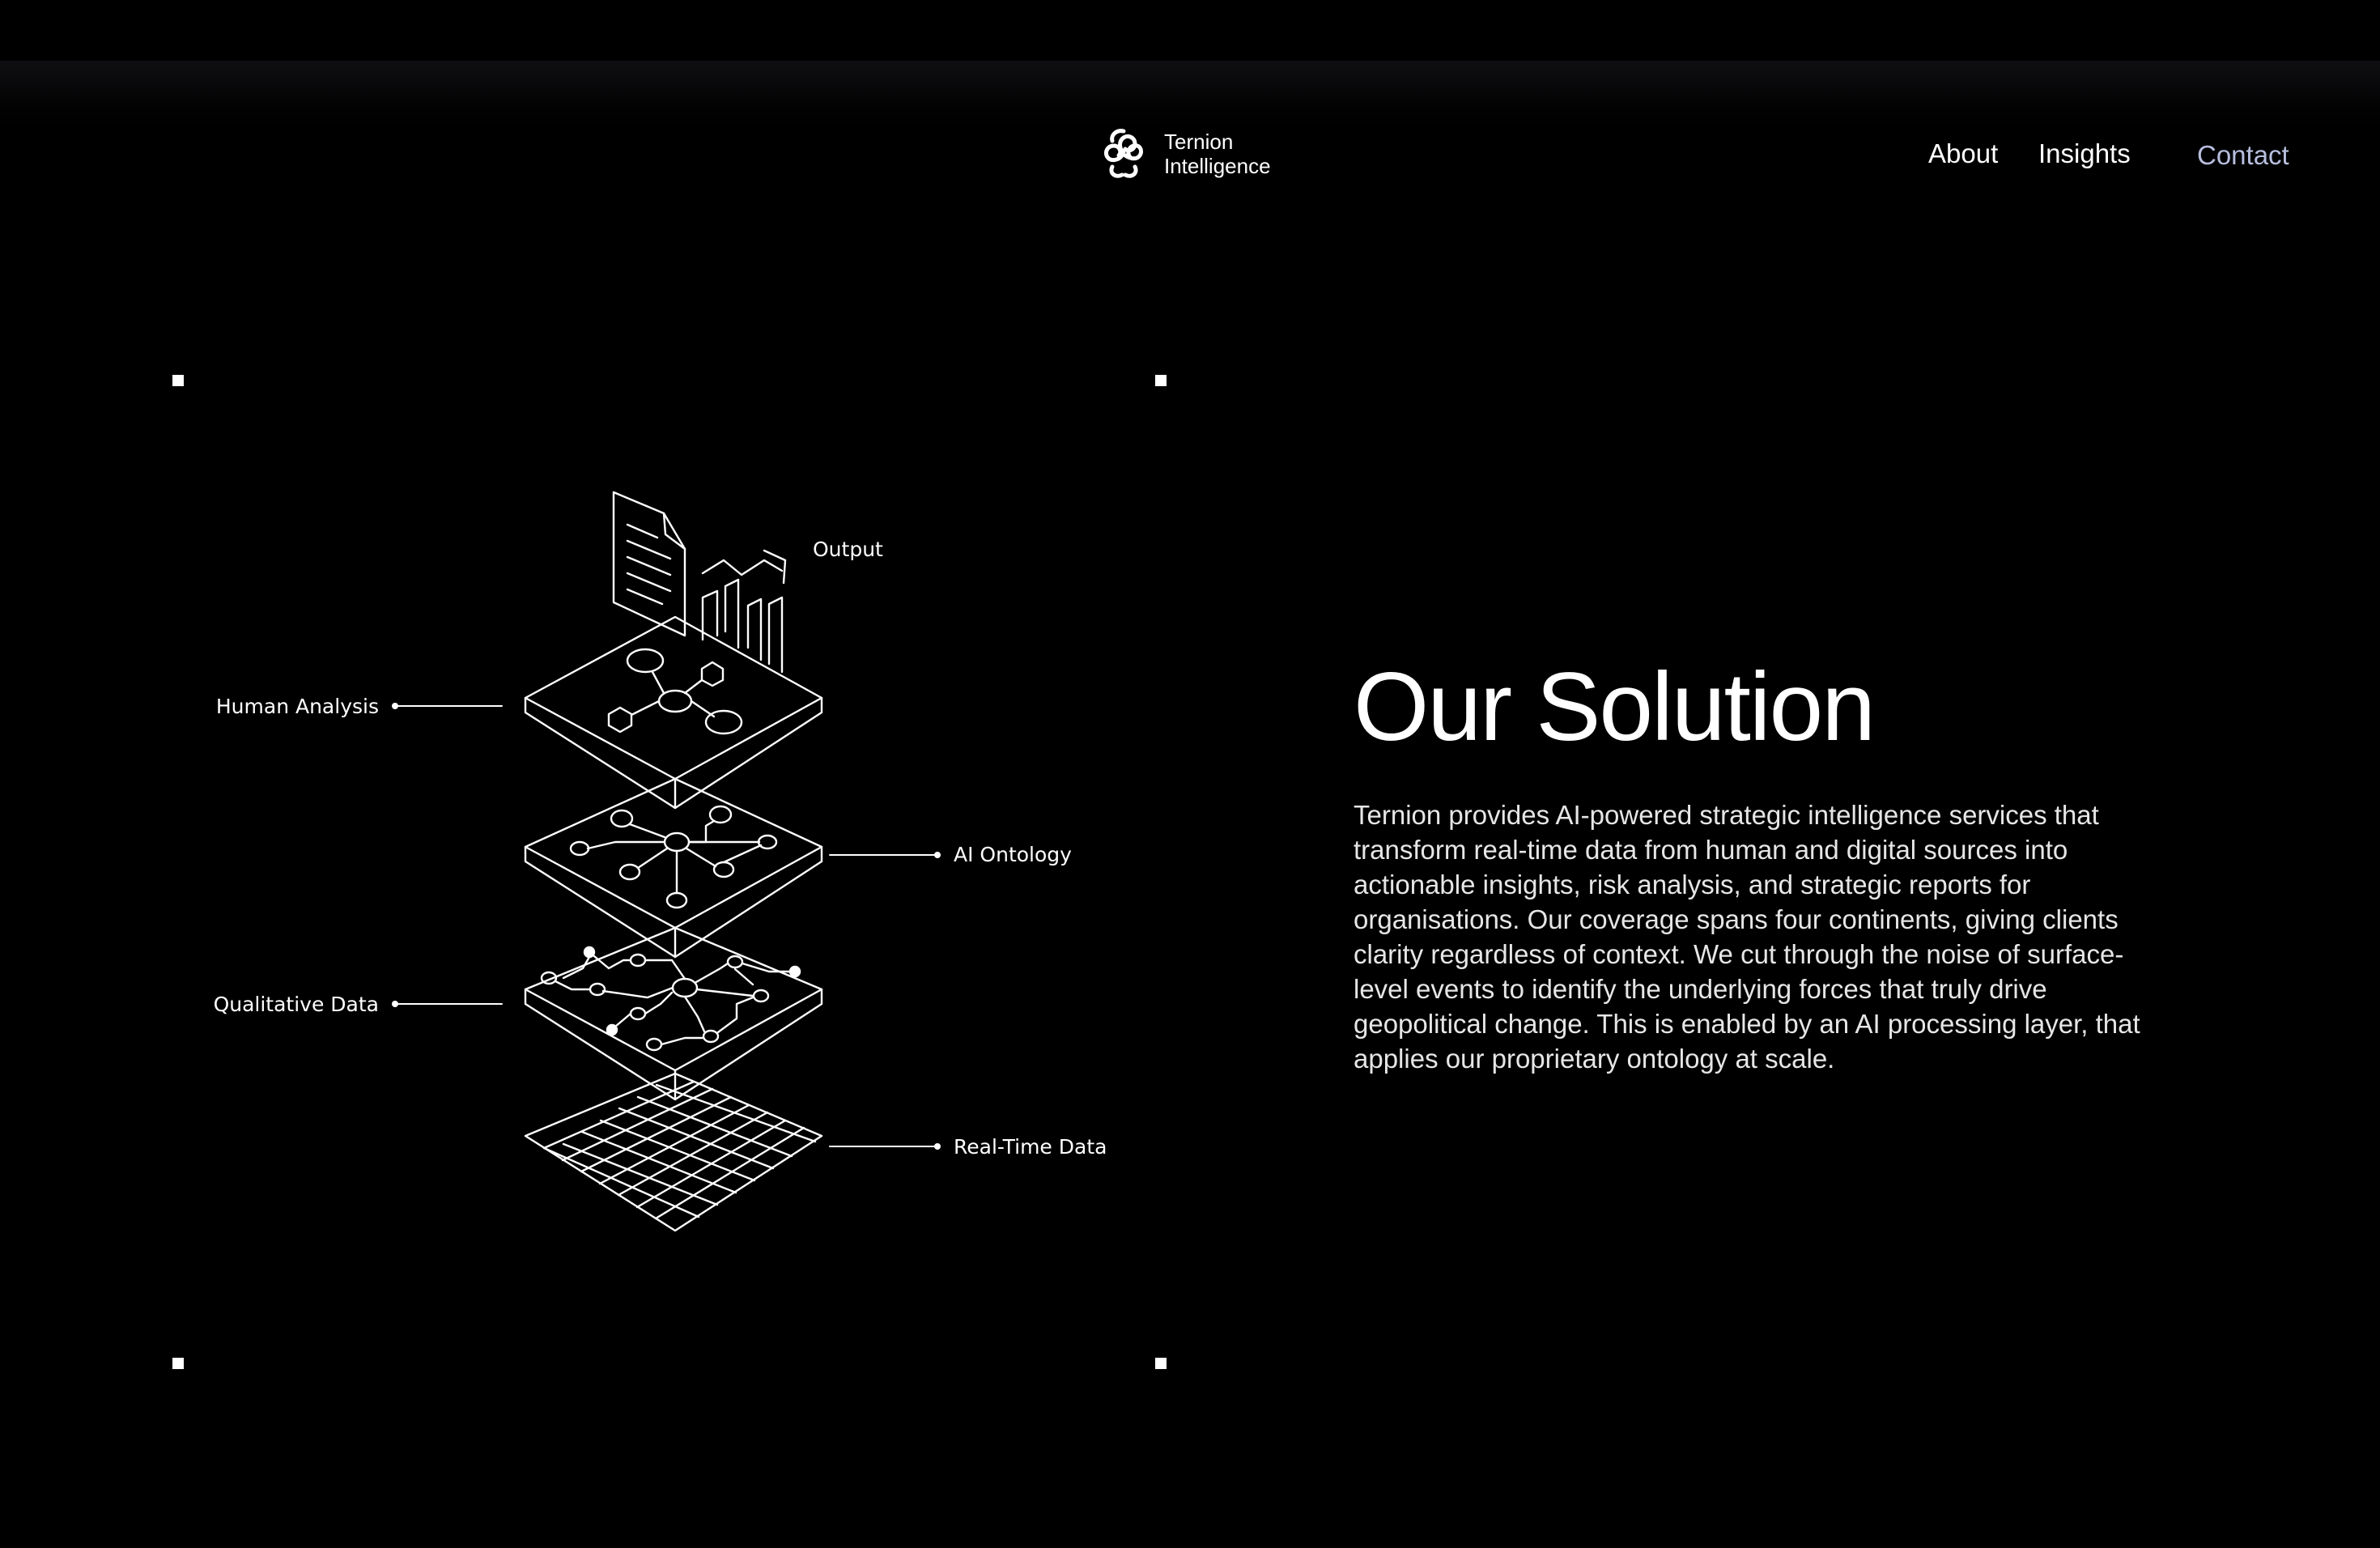  What do you see at coordinates (1615, 707) in the screenshot?
I see `section-title: Our Solution` at bounding box center [1615, 707].